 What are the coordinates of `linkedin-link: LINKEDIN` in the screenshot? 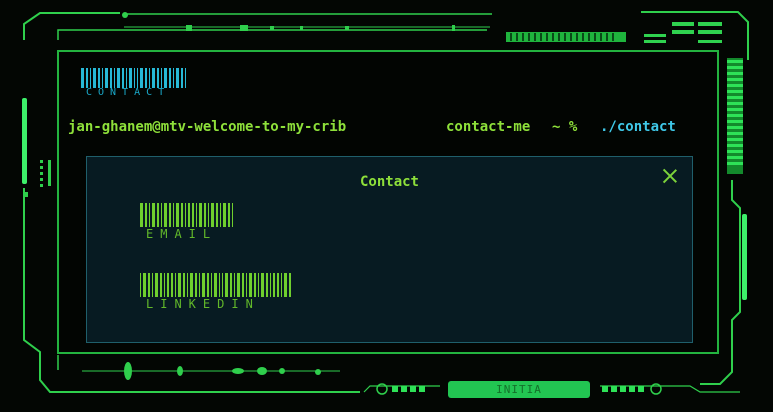 It's located at (220, 293).